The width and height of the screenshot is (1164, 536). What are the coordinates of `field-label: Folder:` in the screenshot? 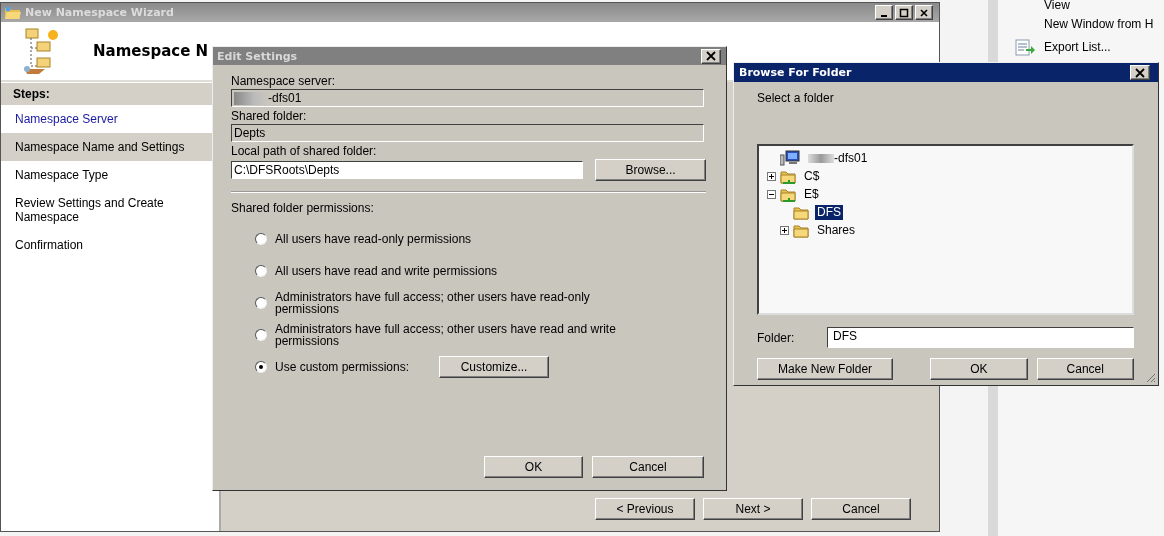 It's located at (776, 337).